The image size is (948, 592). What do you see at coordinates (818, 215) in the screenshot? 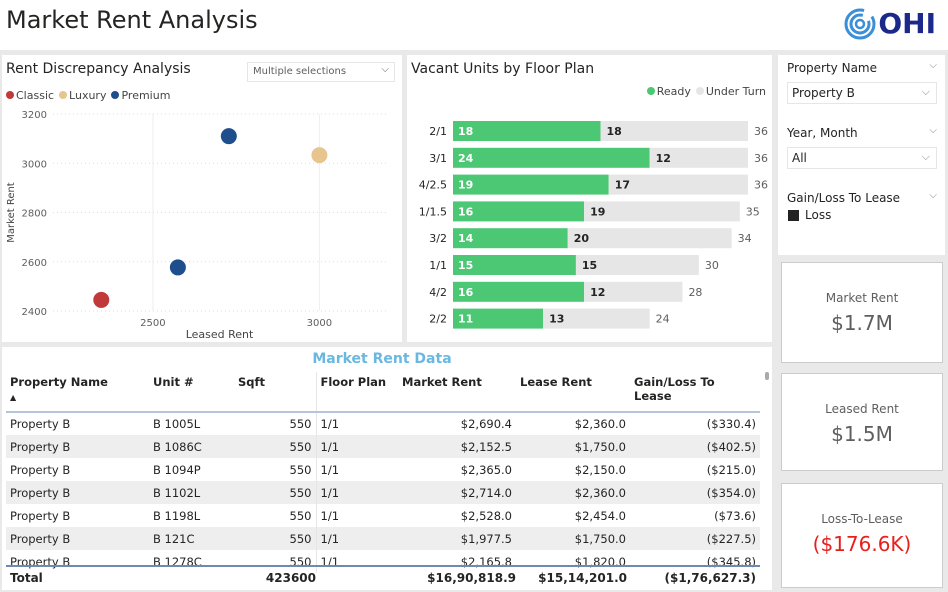
I see `loss-label: Loss` at bounding box center [818, 215].